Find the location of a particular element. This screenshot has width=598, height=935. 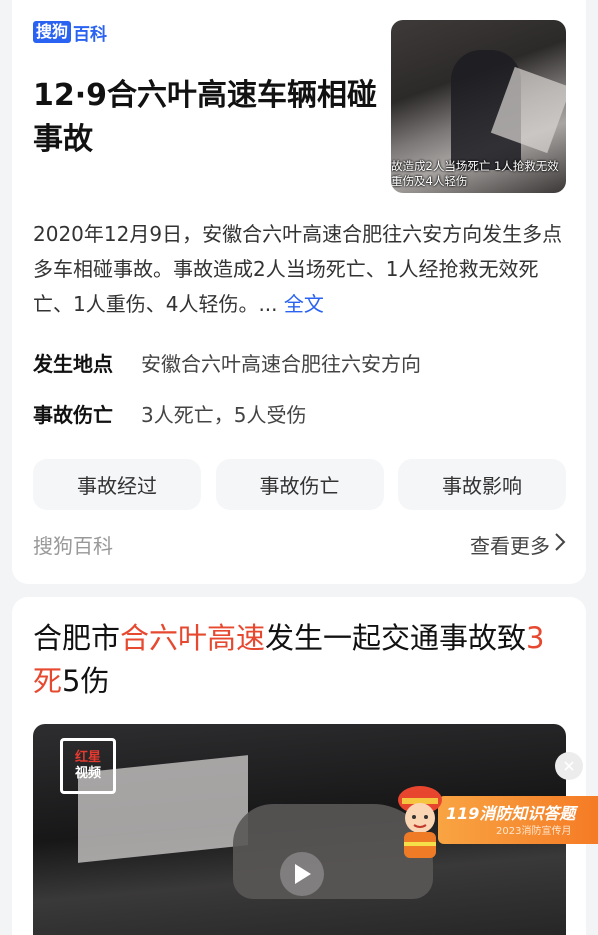

news-headline: 合肥市合六叶高速发生一起交通事故致3死5伤 is located at coordinates (298, 660).